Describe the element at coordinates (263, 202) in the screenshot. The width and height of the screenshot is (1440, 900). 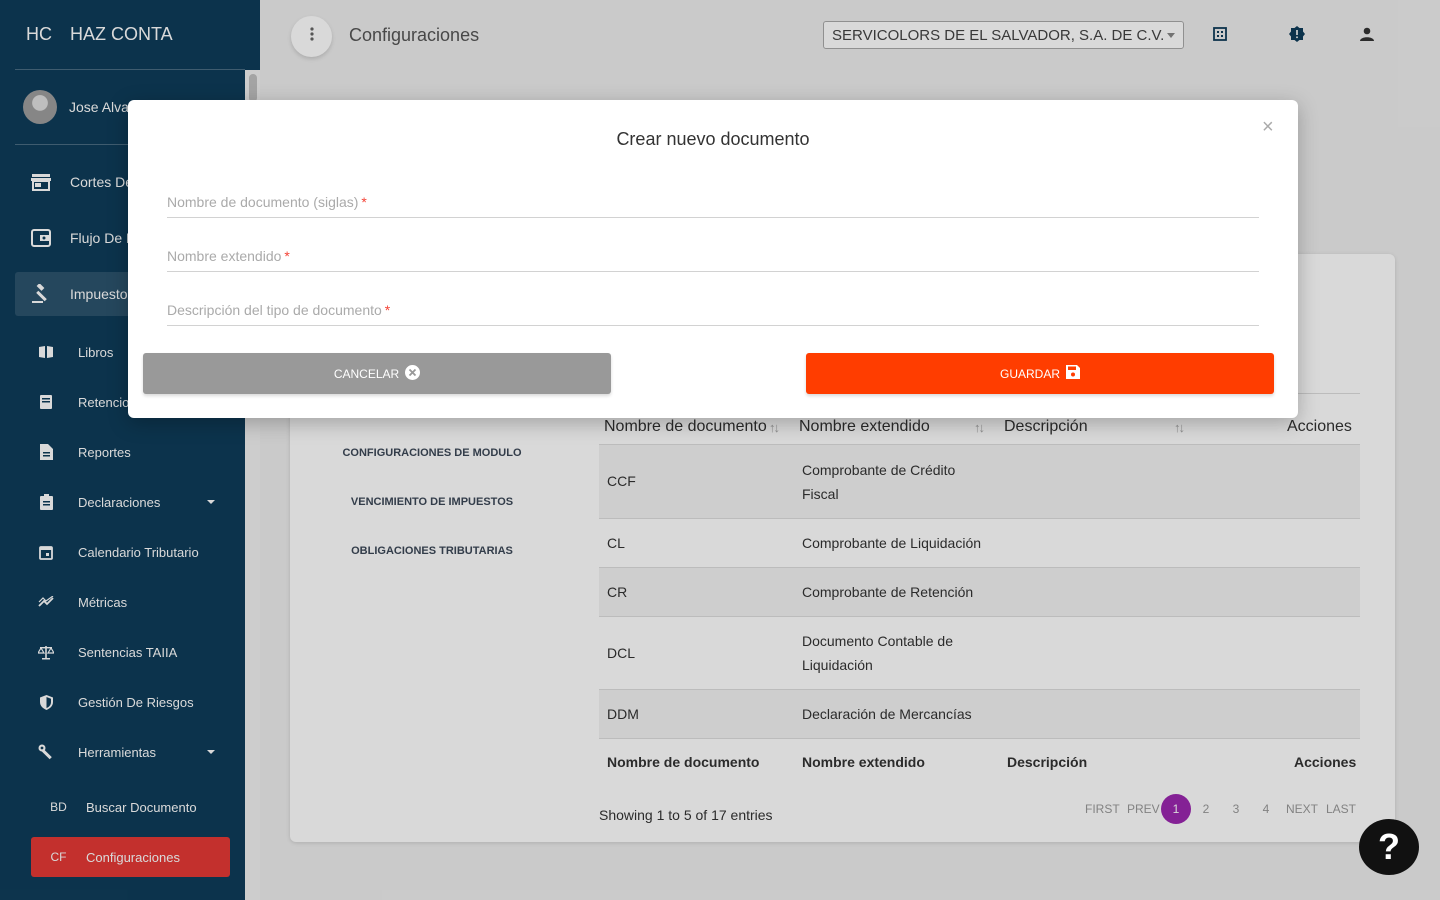
I see `field-label-text: Nombre de documento (siglas)` at that location.